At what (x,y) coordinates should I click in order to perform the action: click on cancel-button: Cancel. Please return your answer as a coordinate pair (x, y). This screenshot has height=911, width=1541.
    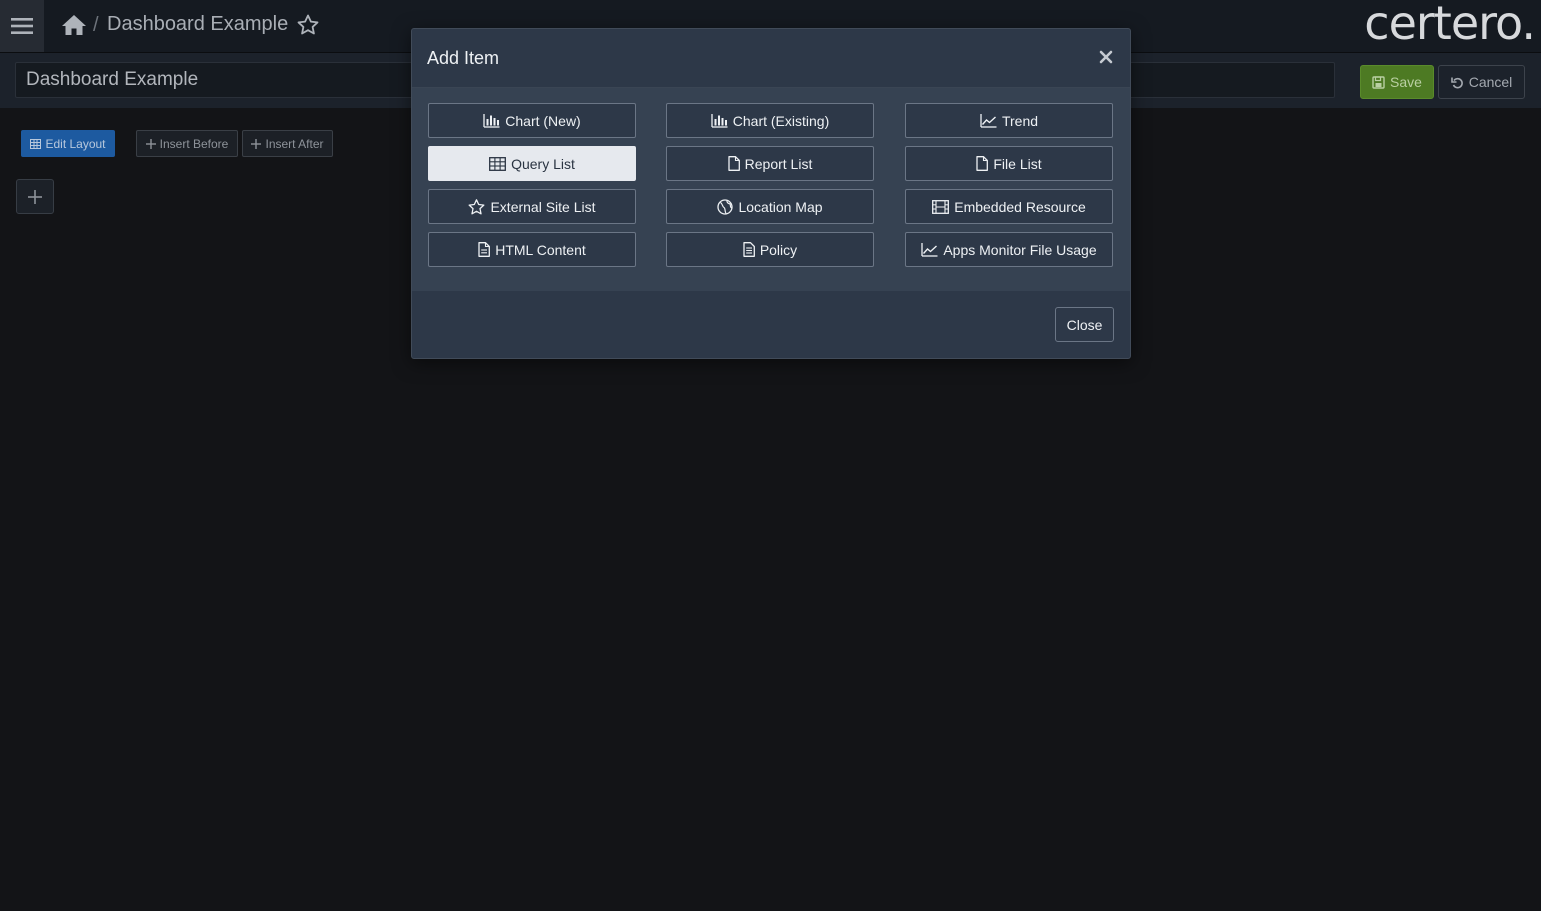
    Looking at the image, I should click on (1481, 82).